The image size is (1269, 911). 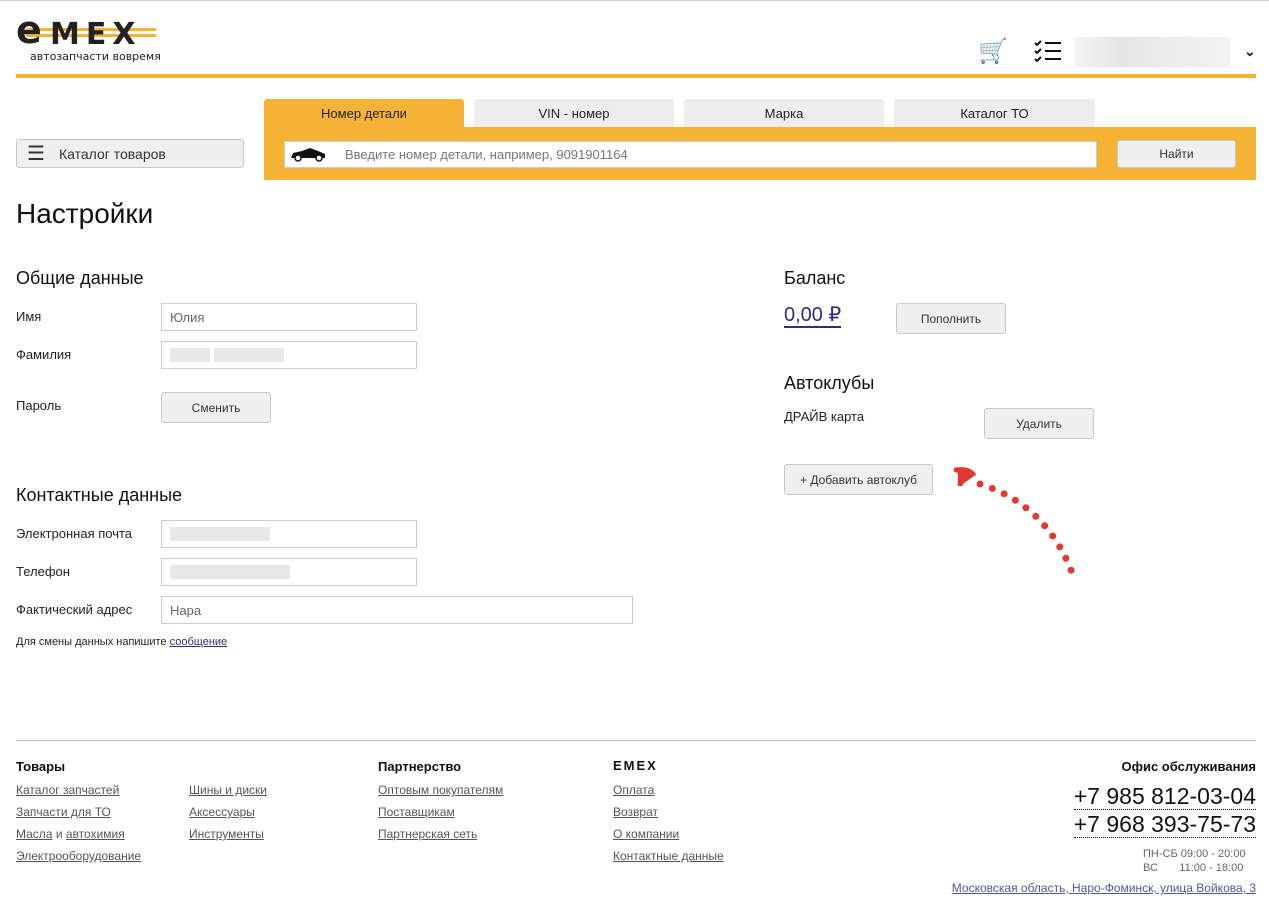 I want to click on footer-link: Контактные данные, so click(x=668, y=856).